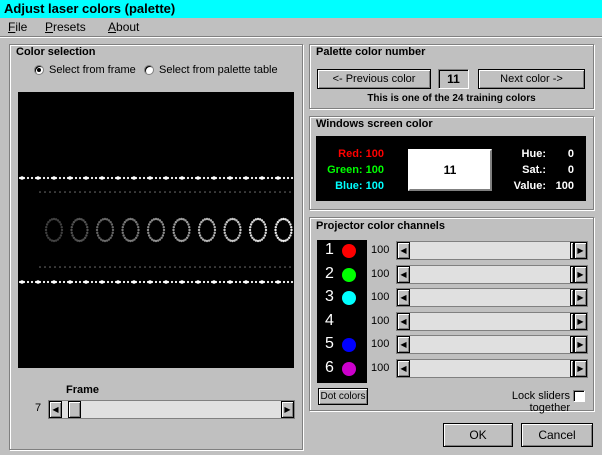 This screenshot has height=455, width=602. What do you see at coordinates (380, 297) in the screenshot?
I see `channel-value: 100` at bounding box center [380, 297].